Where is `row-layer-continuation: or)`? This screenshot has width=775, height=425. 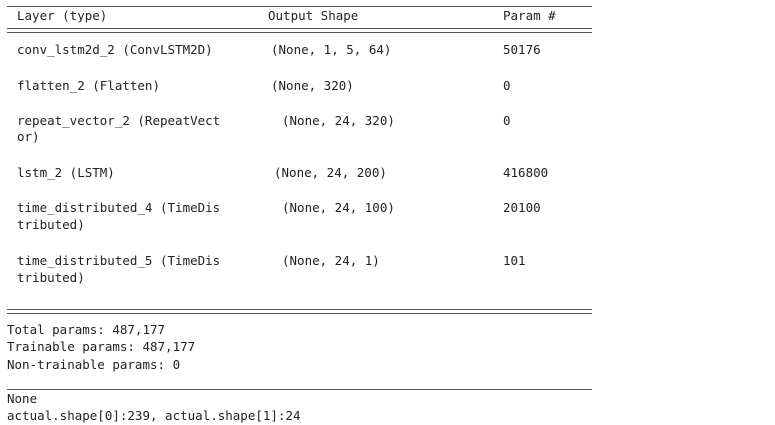
row-layer-continuation: or) is located at coordinates (28, 136).